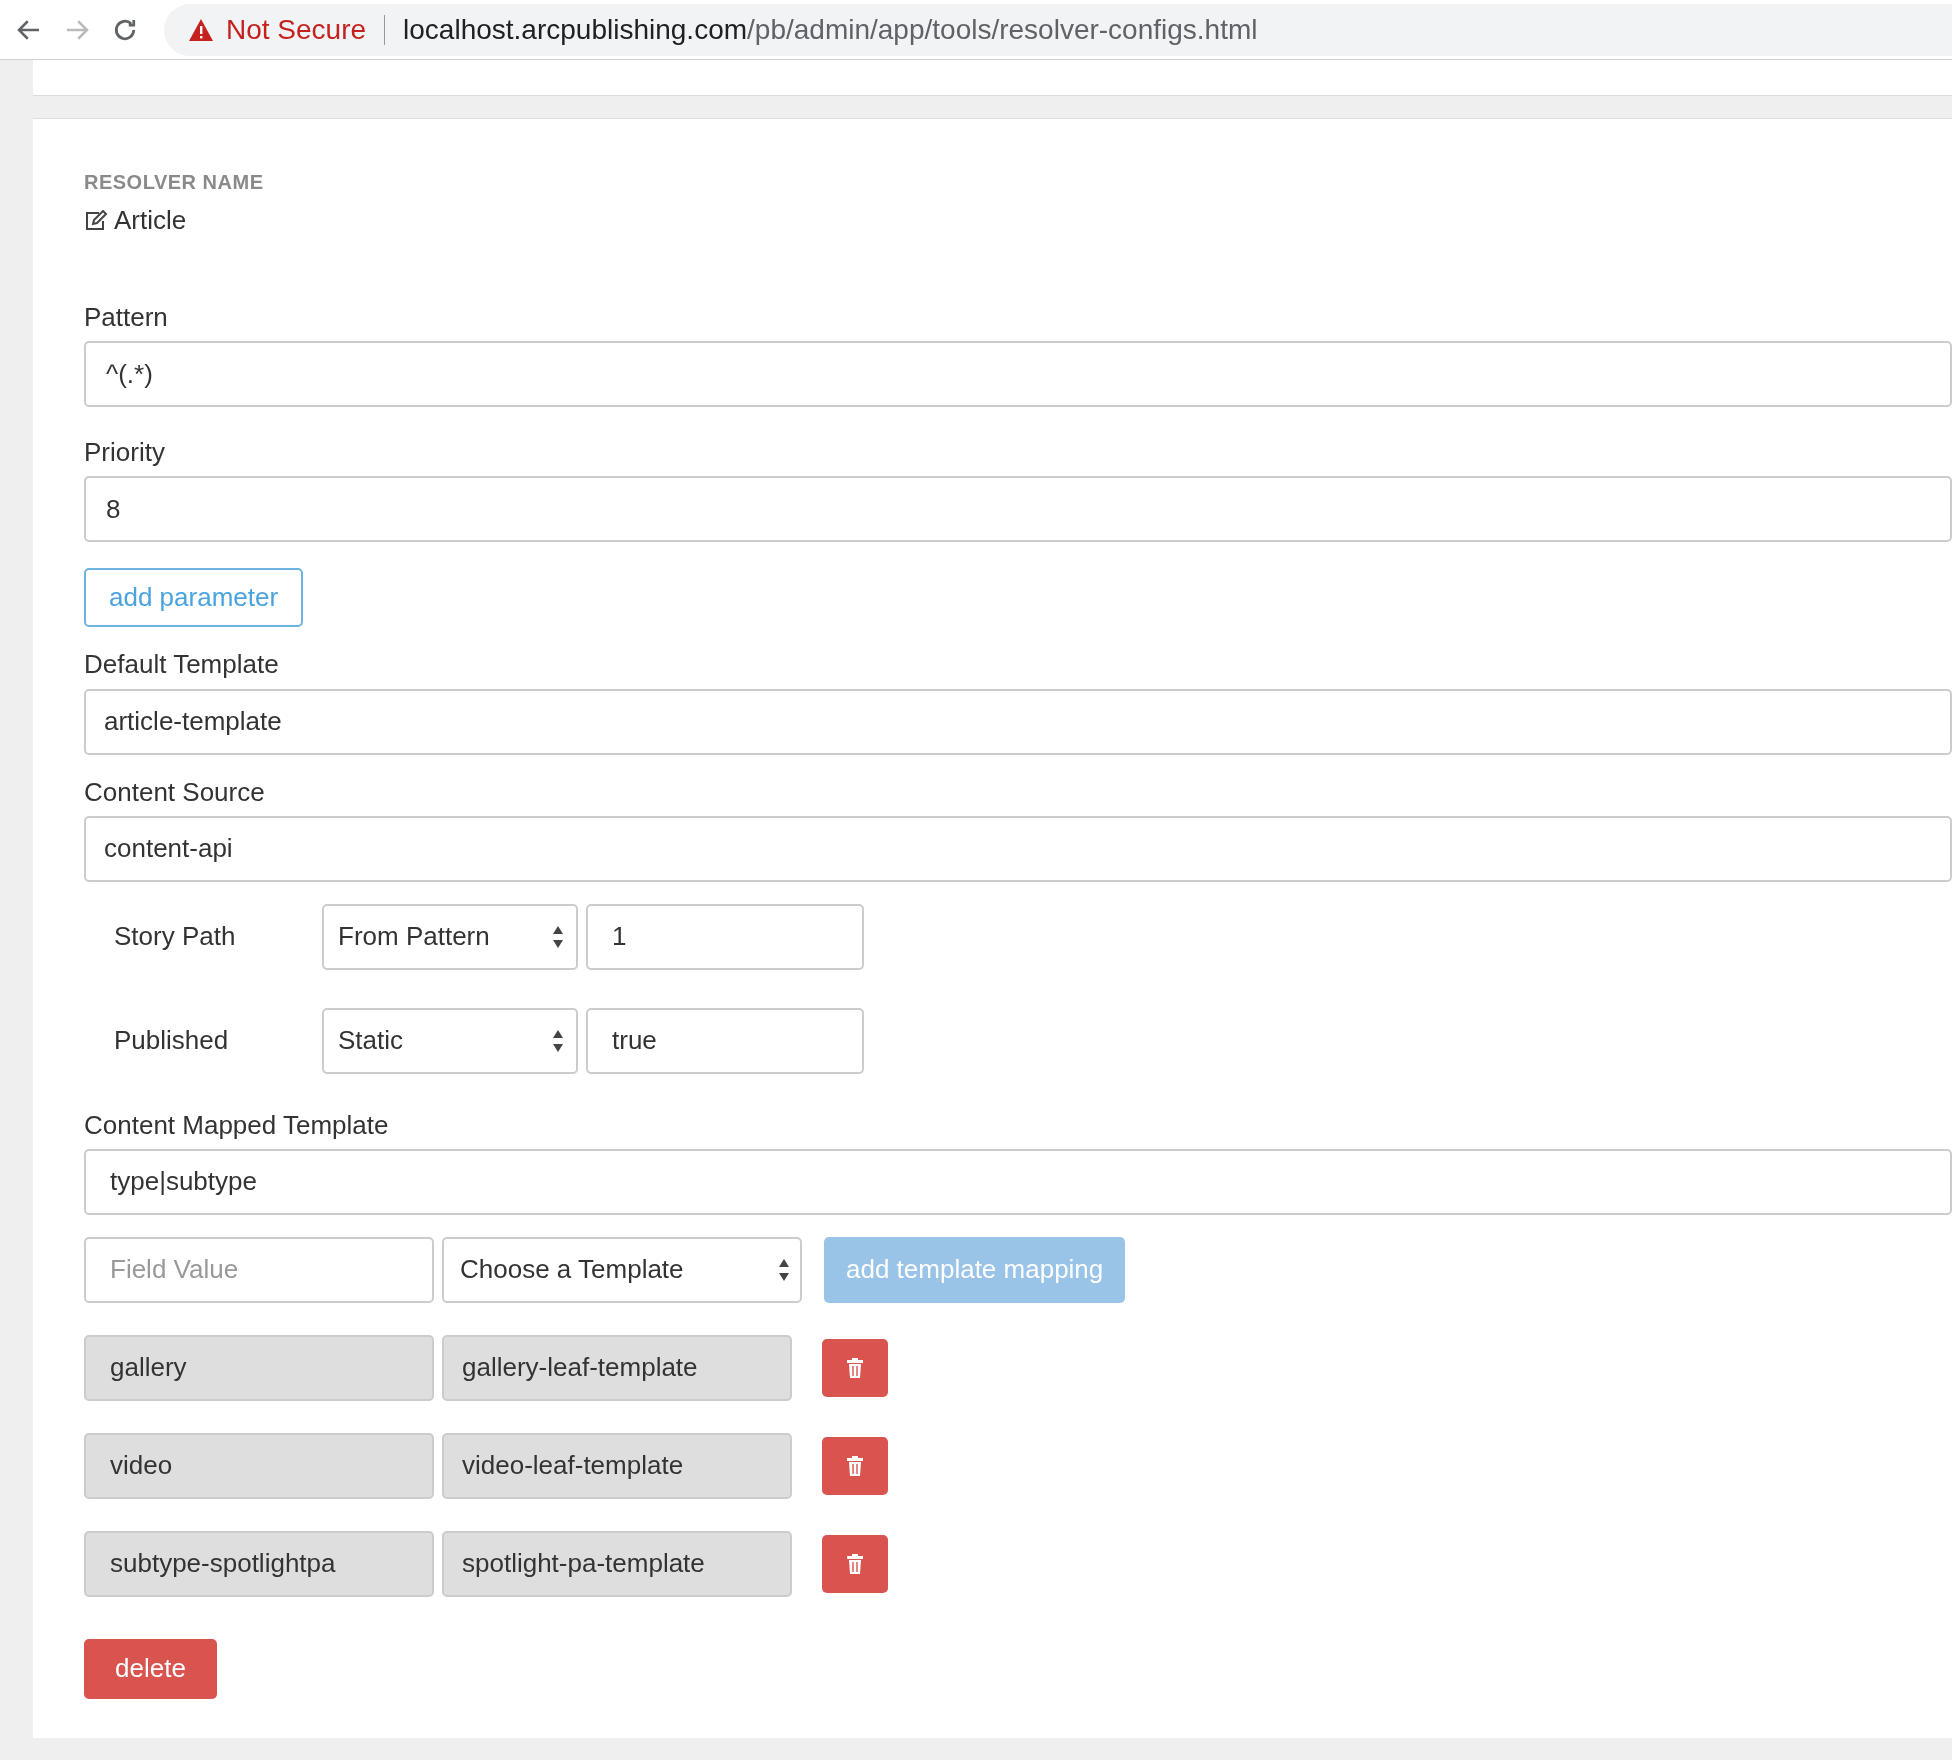  I want to click on content-source-field: content-api, so click(1018, 848).